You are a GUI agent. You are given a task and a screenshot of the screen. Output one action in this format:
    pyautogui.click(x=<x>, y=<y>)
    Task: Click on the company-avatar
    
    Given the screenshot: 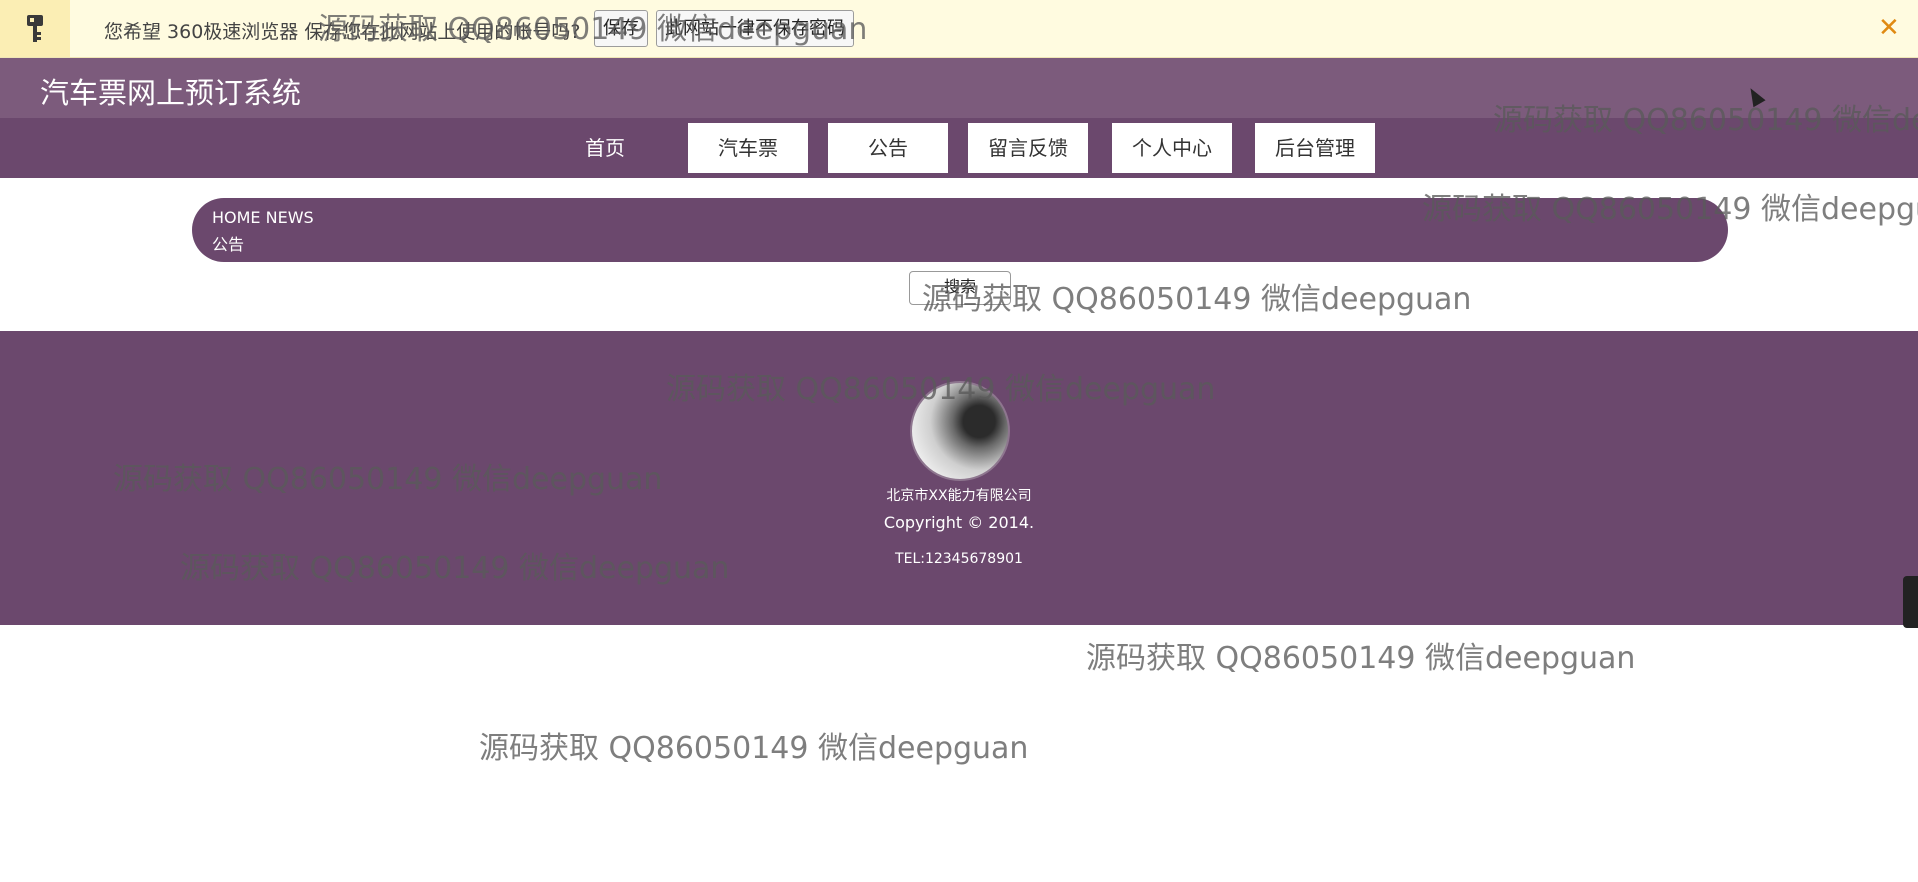 What is the action you would take?
    pyautogui.click(x=960, y=431)
    